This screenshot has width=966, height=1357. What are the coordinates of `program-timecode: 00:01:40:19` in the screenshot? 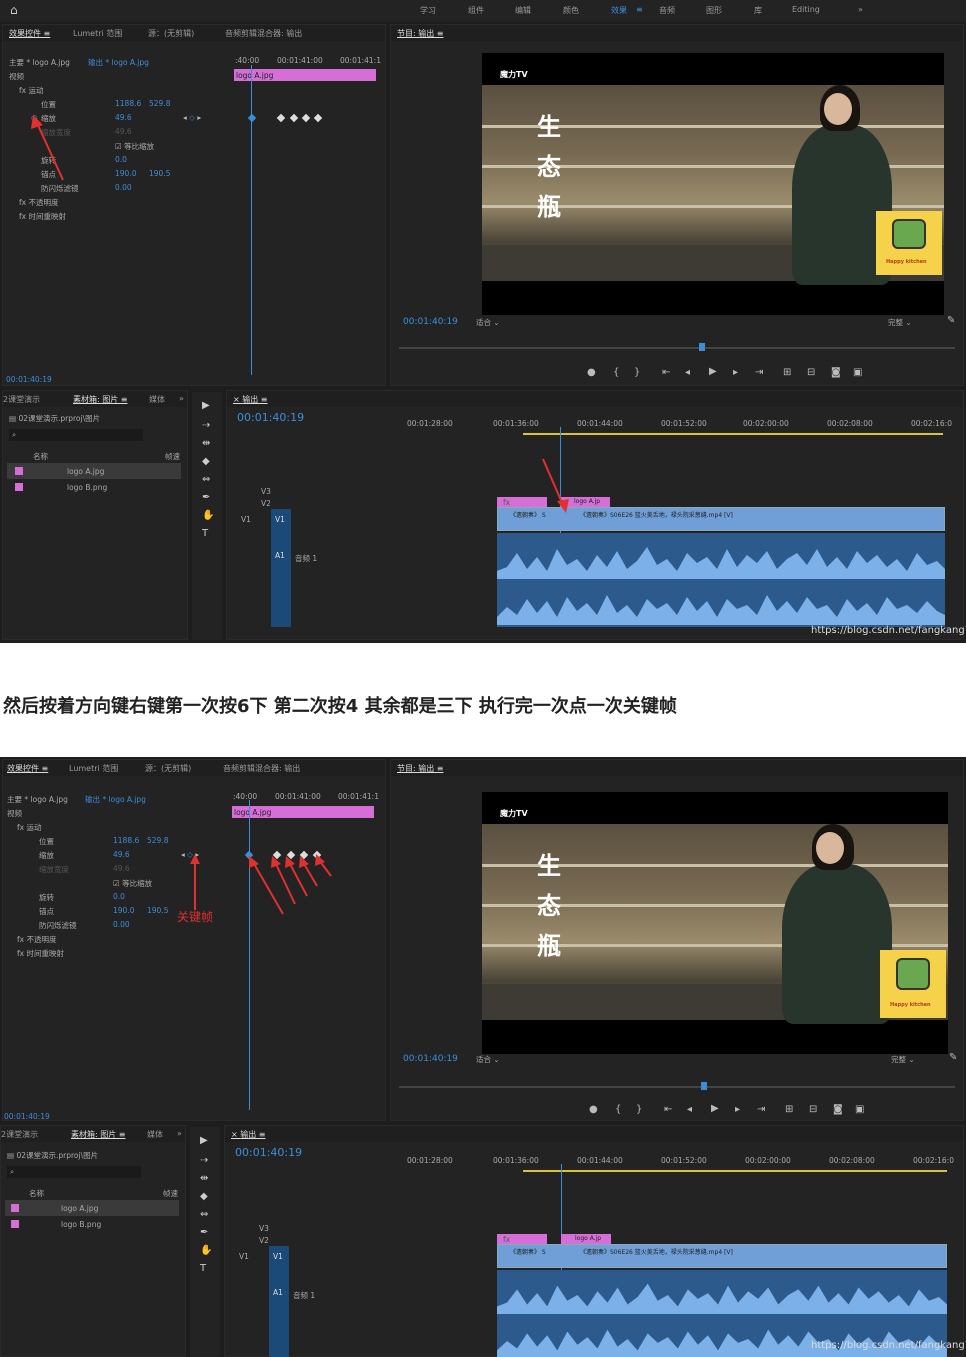 It's located at (430, 322).